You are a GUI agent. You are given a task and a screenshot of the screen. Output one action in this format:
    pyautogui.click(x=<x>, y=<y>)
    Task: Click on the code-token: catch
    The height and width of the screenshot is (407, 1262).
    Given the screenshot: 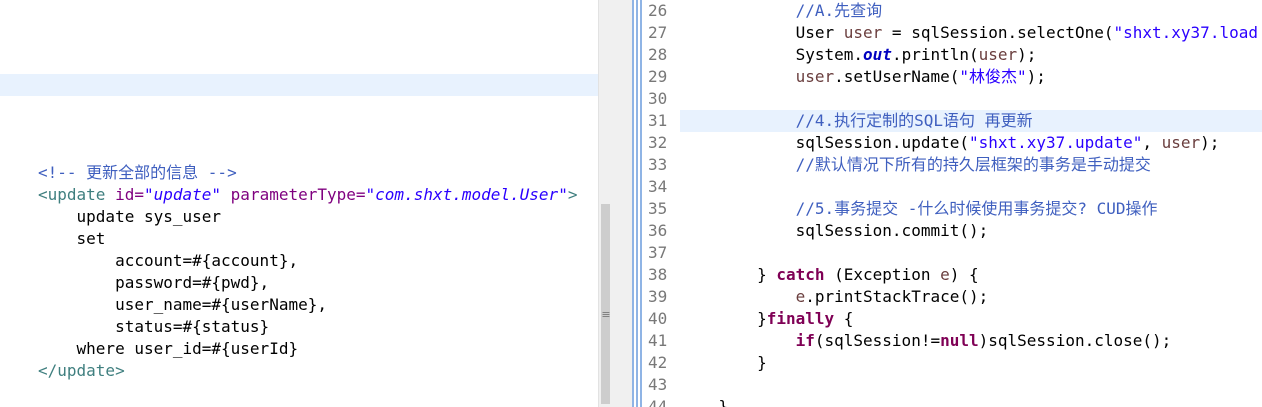 What is the action you would take?
    pyautogui.click(x=800, y=274)
    